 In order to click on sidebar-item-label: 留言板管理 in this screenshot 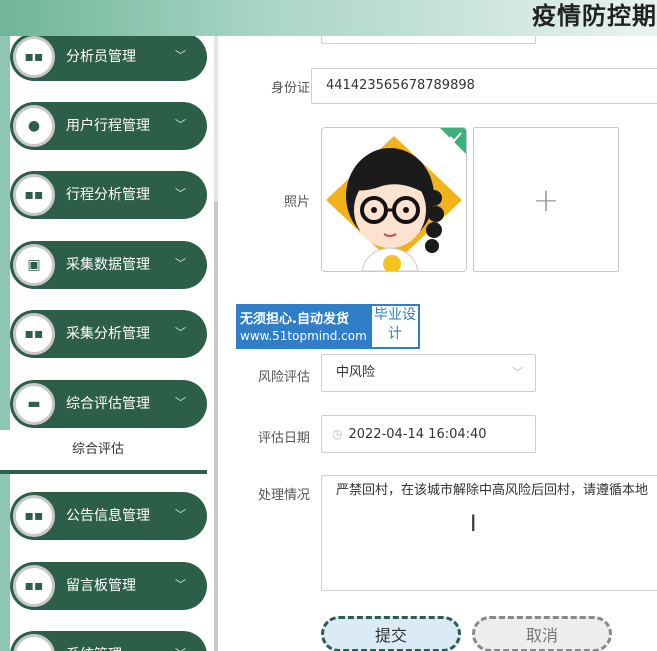, I will do `click(101, 586)`.